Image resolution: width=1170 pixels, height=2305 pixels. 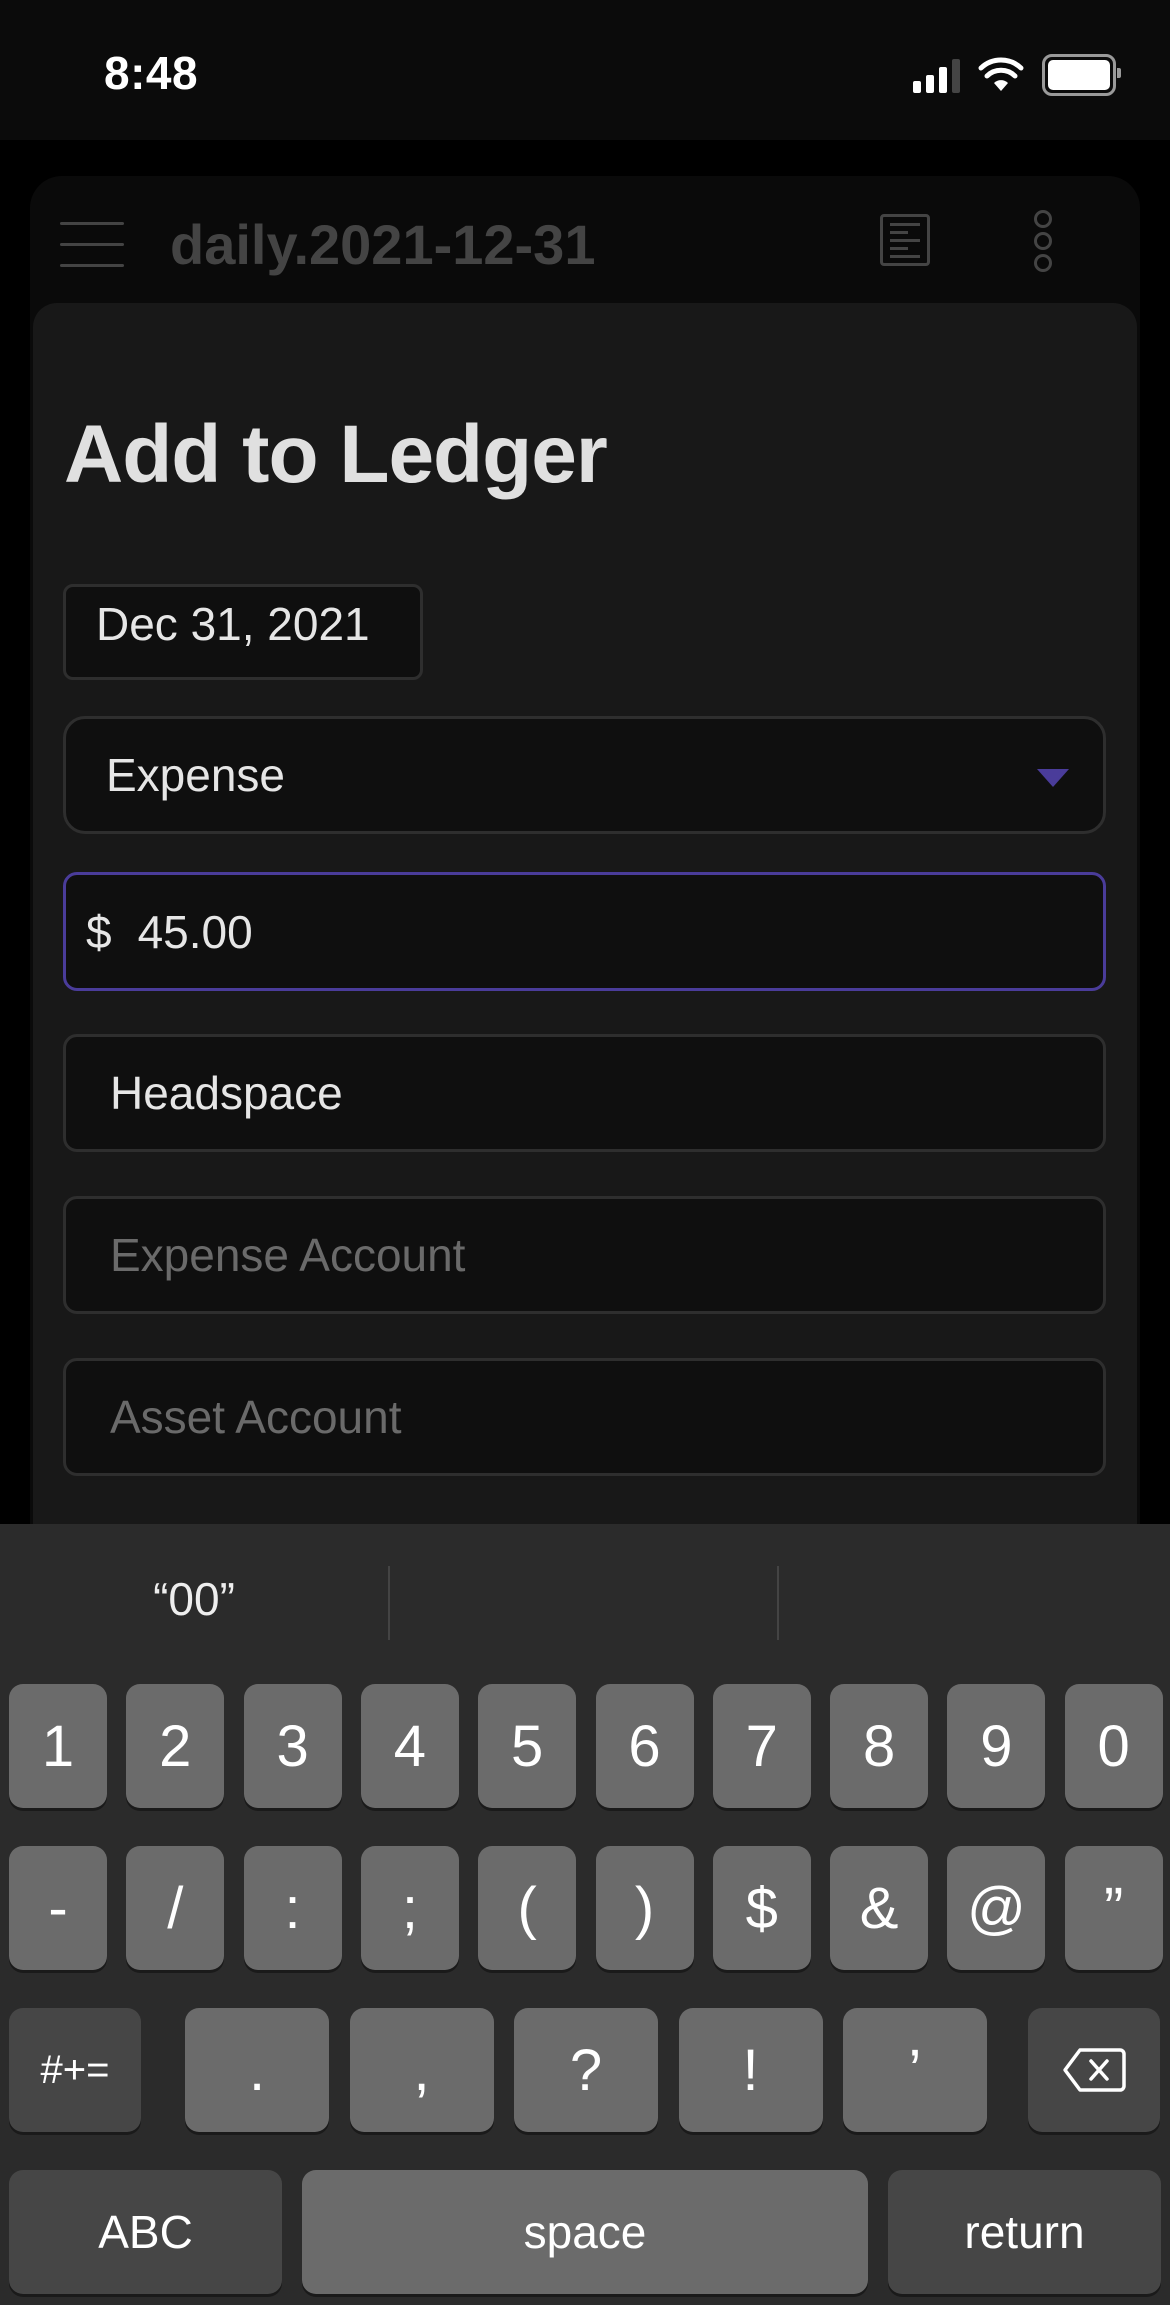 What do you see at coordinates (383, 244) in the screenshot?
I see `document-title: daily.2021-12-31` at bounding box center [383, 244].